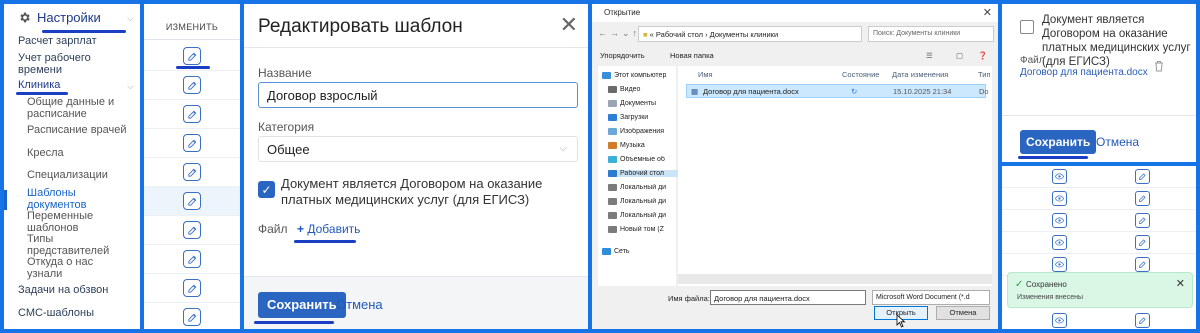 The height and width of the screenshot is (333, 1200). I want to click on horizontal-scrollbar, so click(835, 279).